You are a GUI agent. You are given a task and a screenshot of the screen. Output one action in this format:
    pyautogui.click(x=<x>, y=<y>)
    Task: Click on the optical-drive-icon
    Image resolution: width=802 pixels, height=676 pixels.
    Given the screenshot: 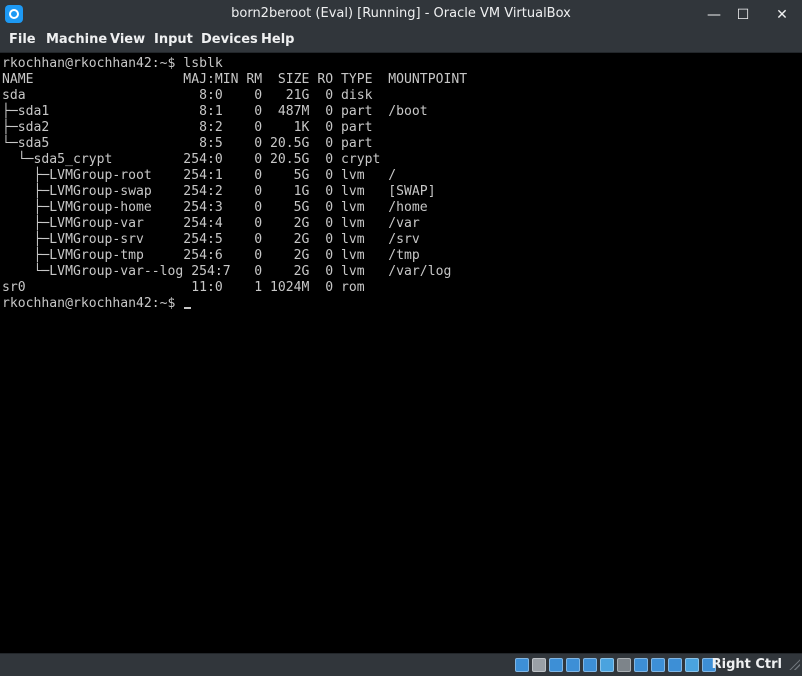 What is the action you would take?
    pyautogui.click(x=539, y=665)
    